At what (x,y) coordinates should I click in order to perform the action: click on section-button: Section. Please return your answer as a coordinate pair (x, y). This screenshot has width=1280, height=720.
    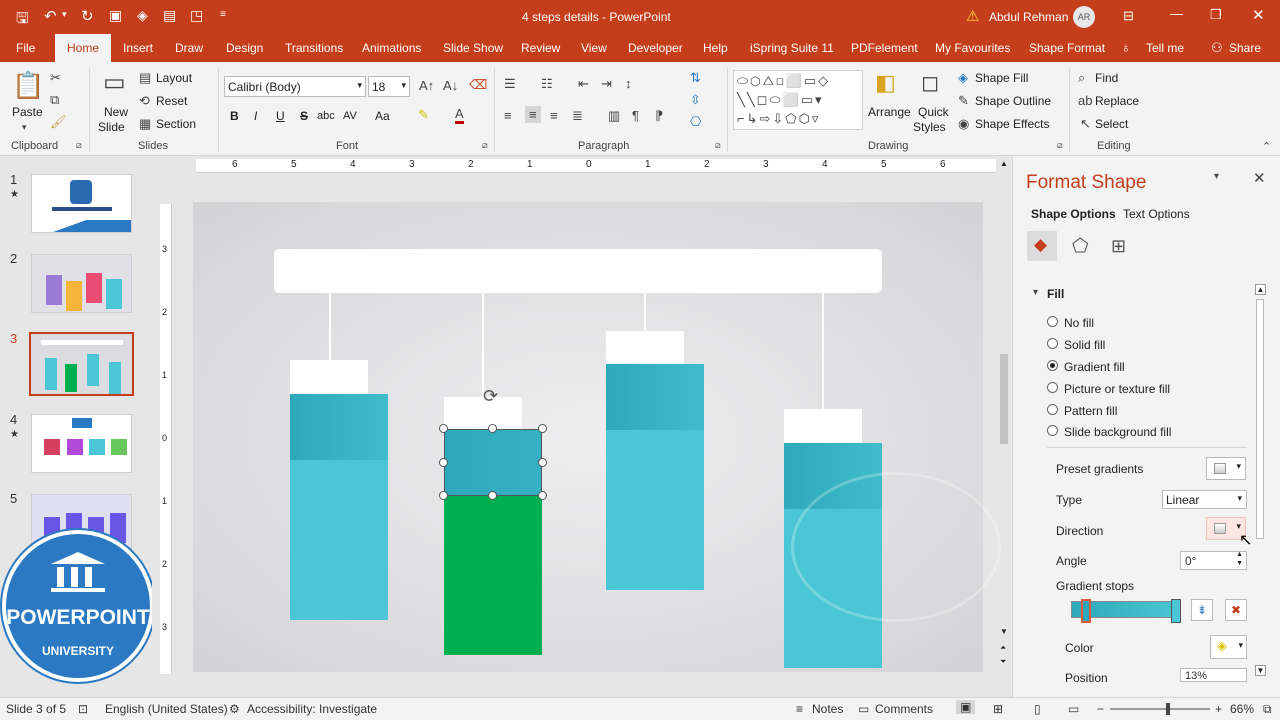
    Looking at the image, I should click on (176, 124).